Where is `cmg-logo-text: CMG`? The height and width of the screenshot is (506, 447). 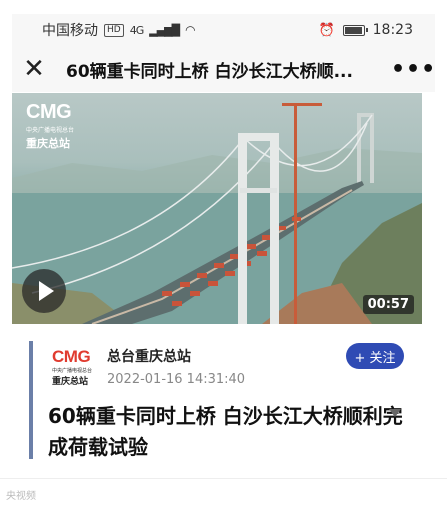 cmg-logo-text: CMG is located at coordinates (49, 112).